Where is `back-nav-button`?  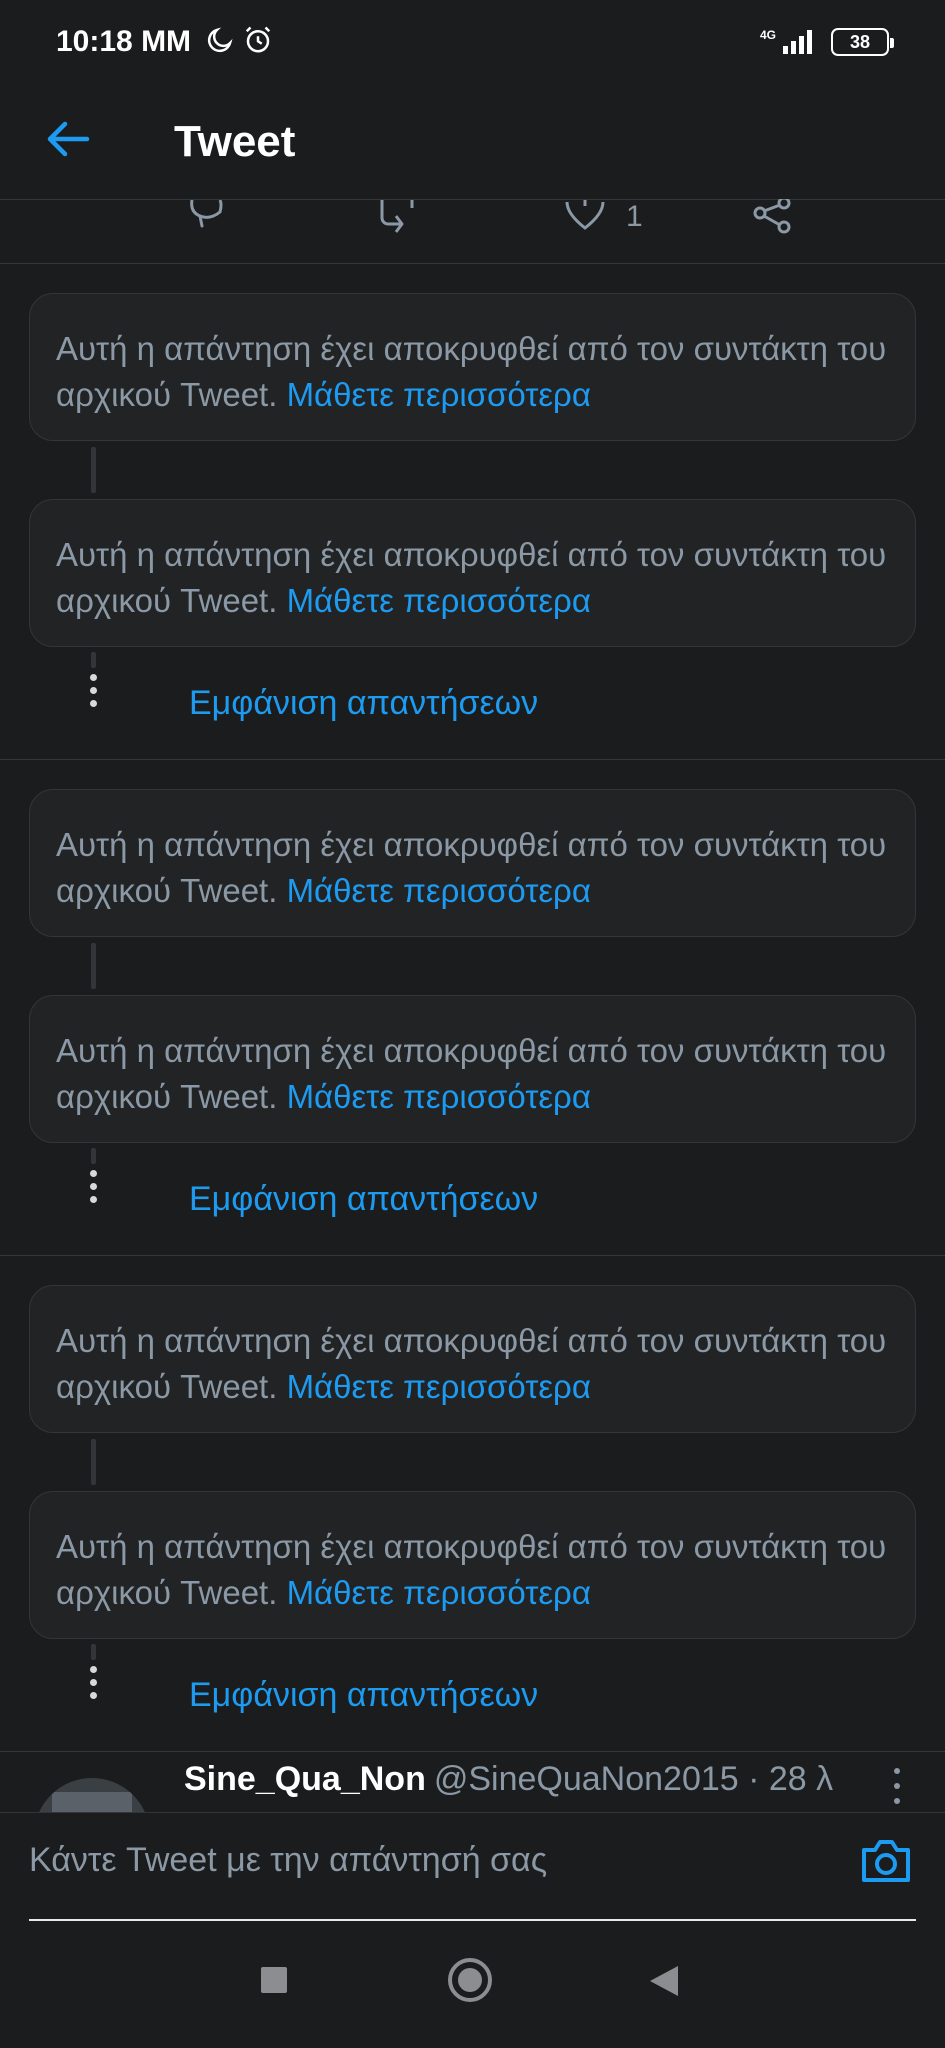
back-nav-button is located at coordinates (664, 1983).